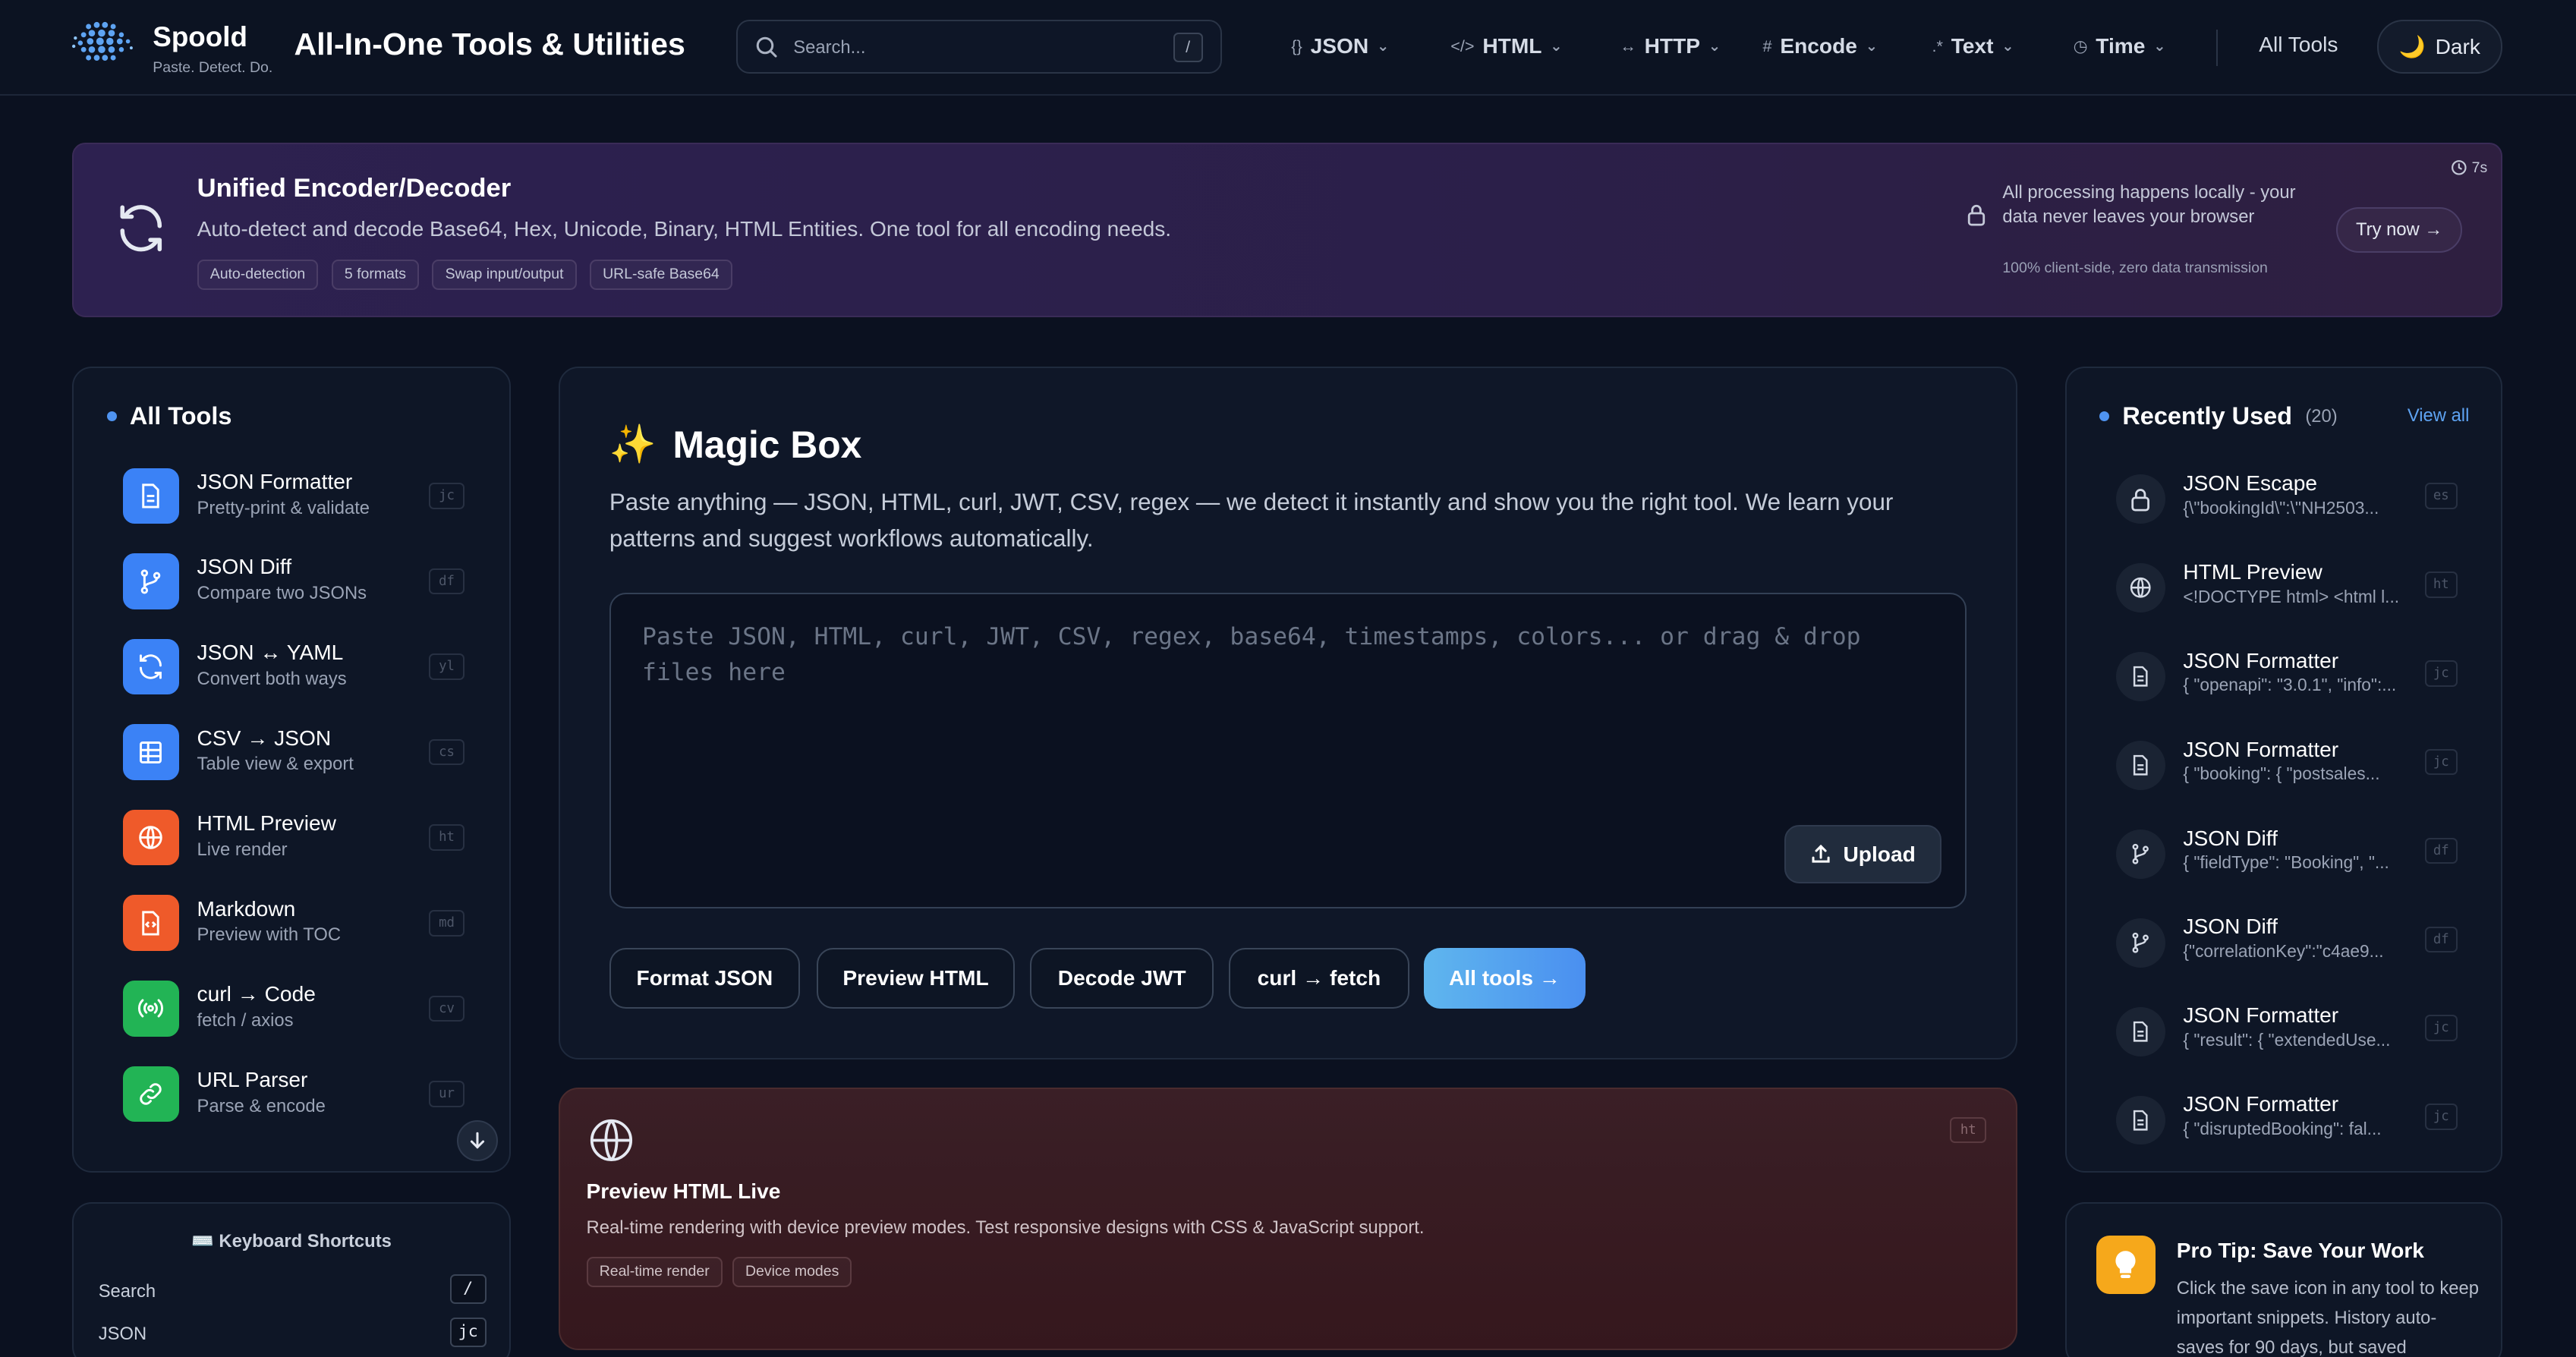  I want to click on recent-tool-name: HTML Preview, so click(2252, 571).